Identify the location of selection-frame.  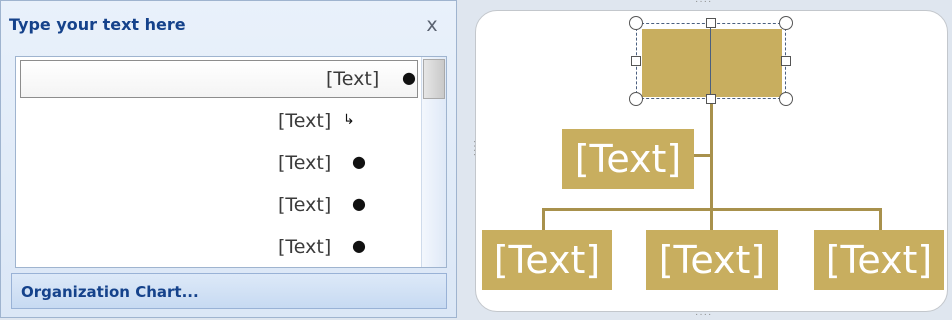
(711, 61).